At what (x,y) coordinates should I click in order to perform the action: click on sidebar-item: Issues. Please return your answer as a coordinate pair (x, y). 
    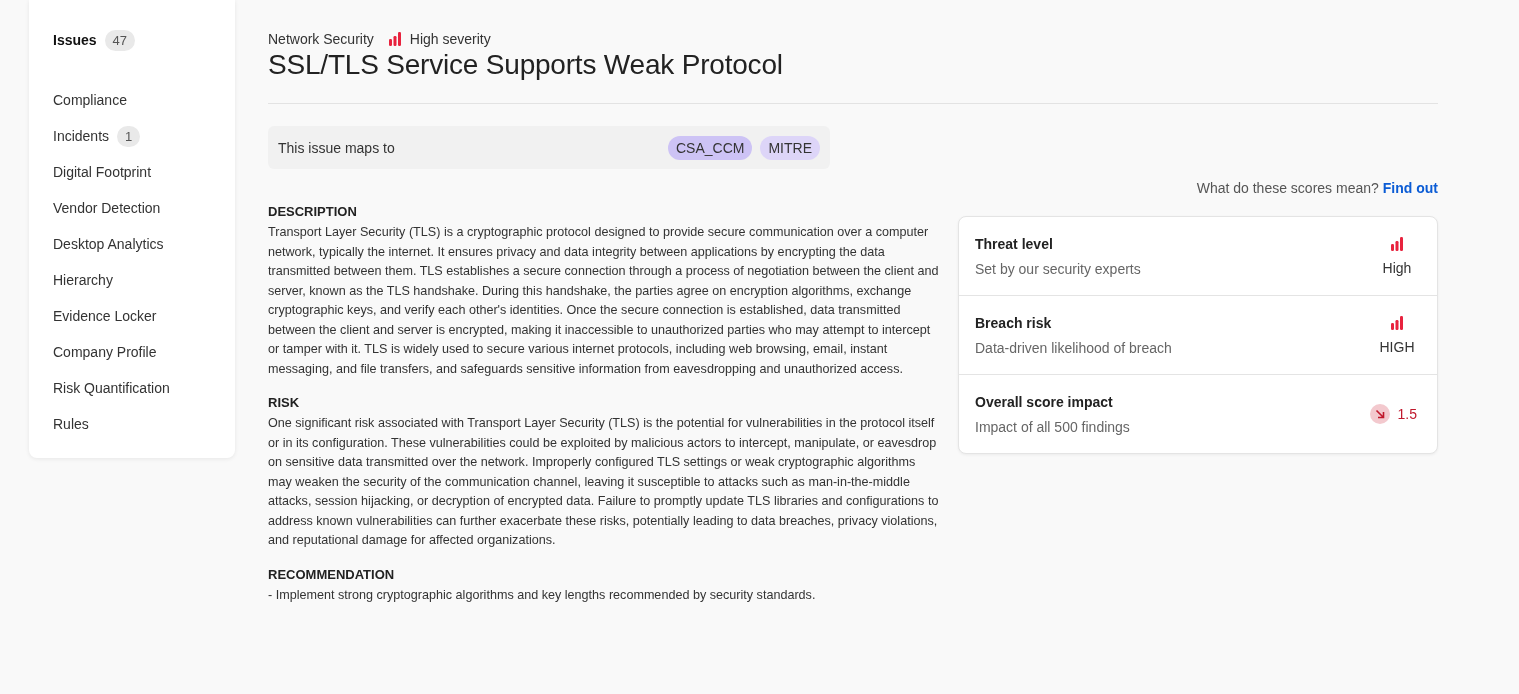
    Looking at the image, I should click on (75, 40).